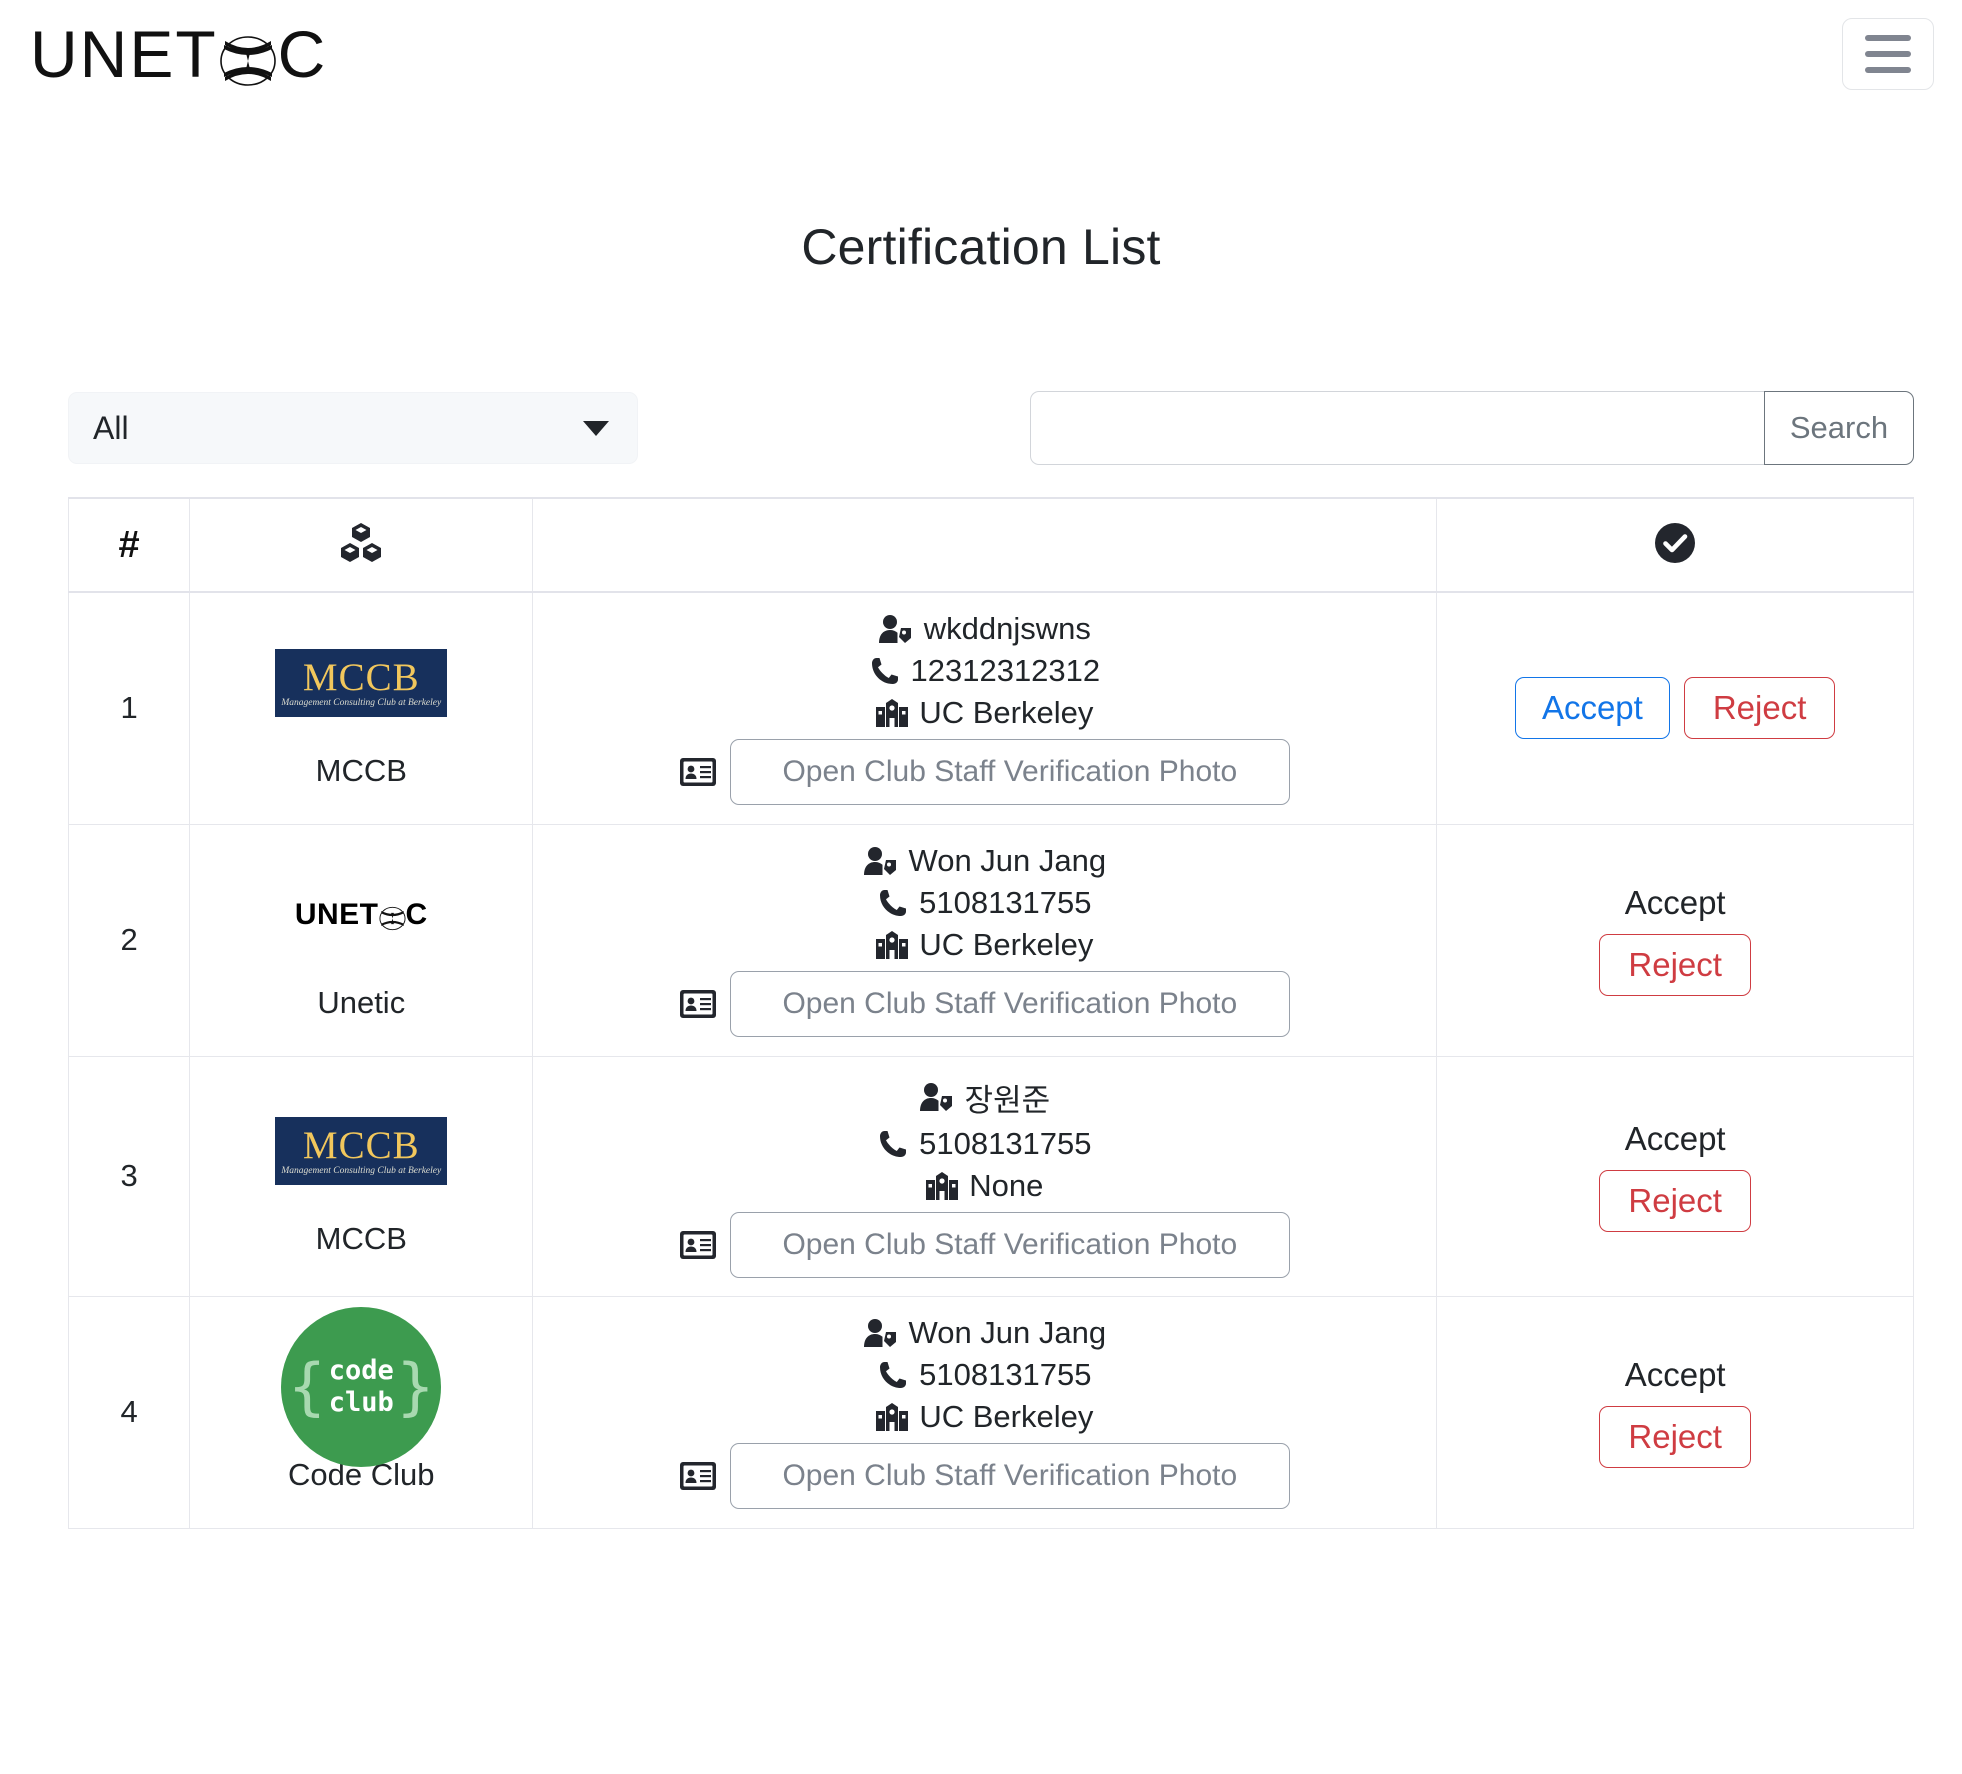 Image resolution: width=1962 pixels, height=1774 pixels. I want to click on column-header-index: #, so click(129, 545).